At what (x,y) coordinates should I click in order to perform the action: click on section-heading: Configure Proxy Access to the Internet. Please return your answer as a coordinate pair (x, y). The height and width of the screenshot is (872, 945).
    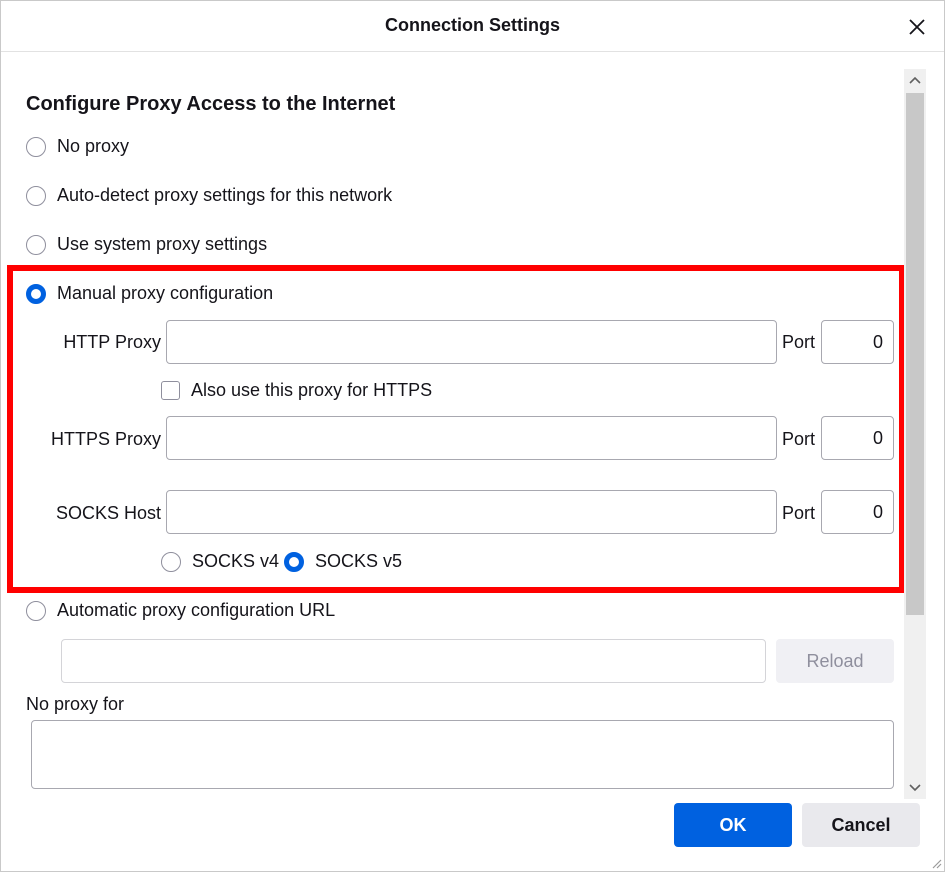
    Looking at the image, I should click on (211, 104).